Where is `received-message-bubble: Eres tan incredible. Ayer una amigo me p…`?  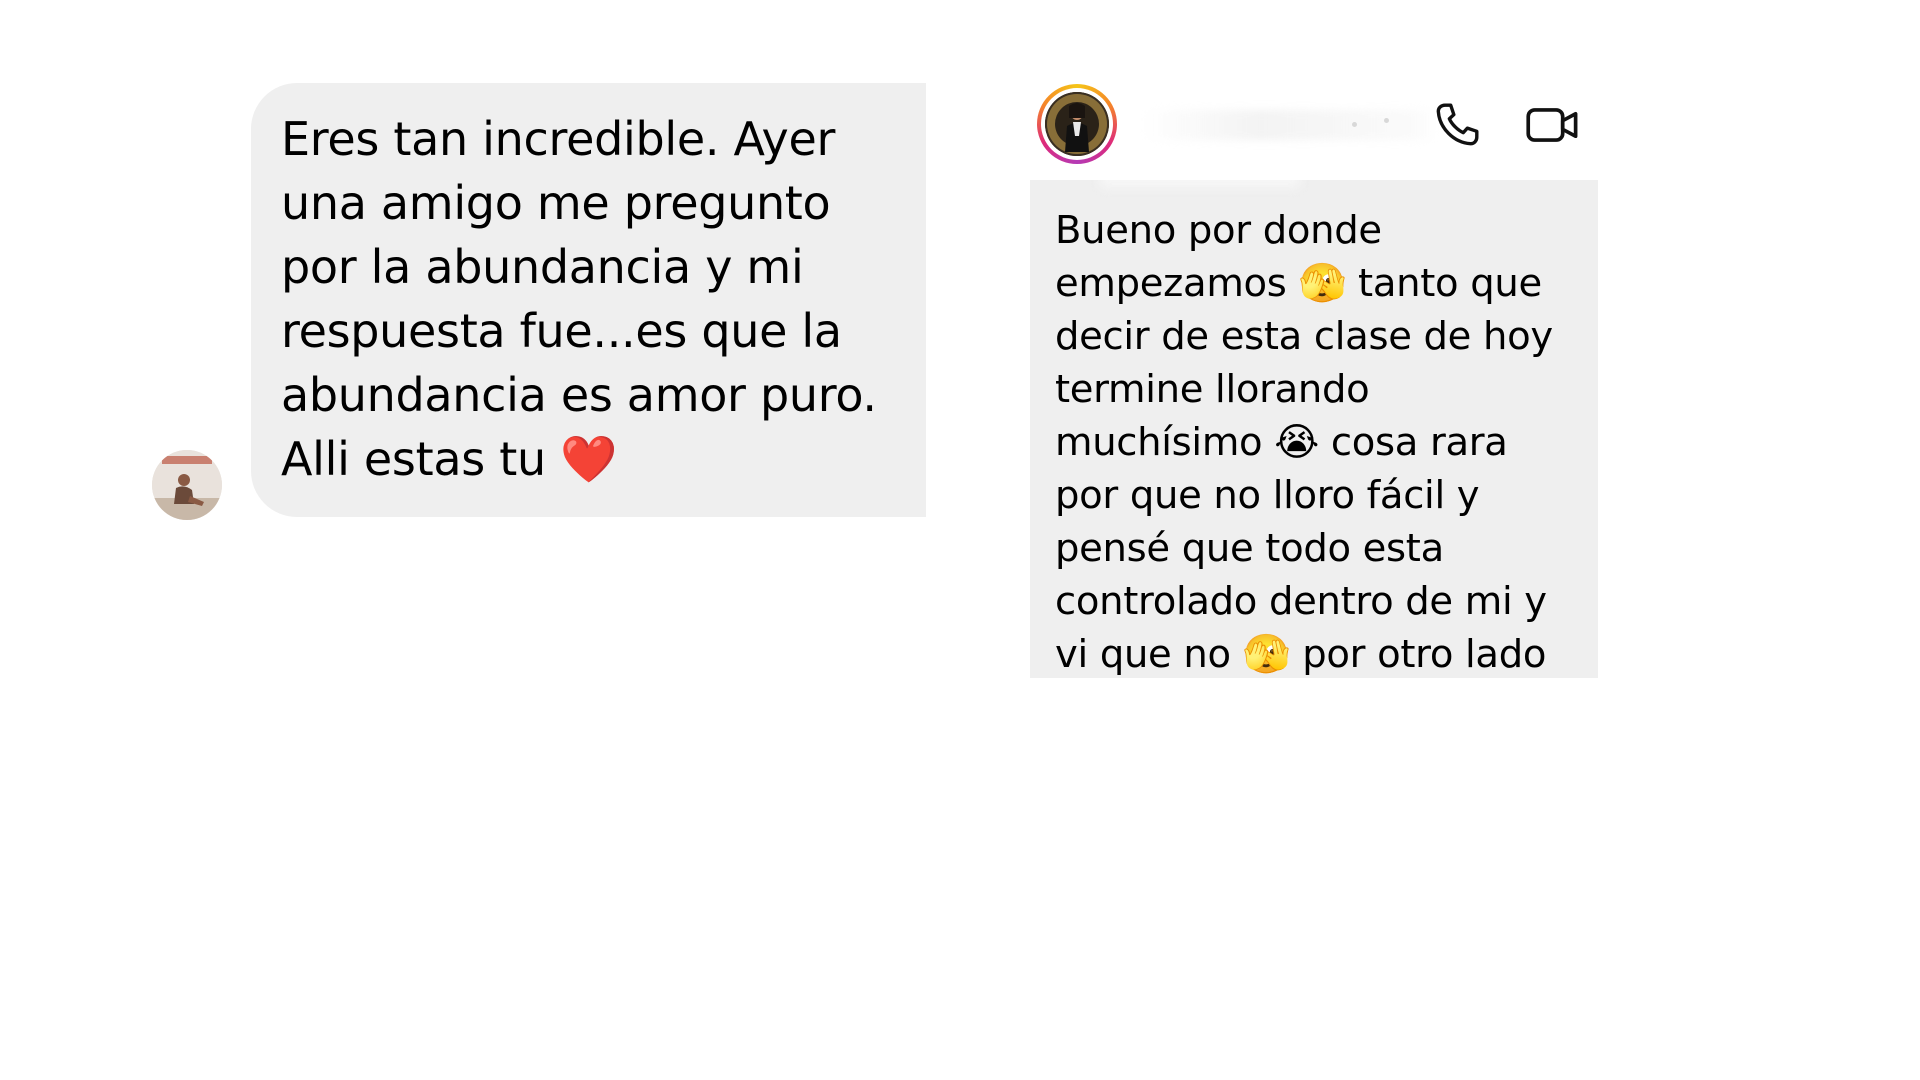
received-message-bubble: Eres tan incredible. Ayer una amigo me p… is located at coordinates (588, 300).